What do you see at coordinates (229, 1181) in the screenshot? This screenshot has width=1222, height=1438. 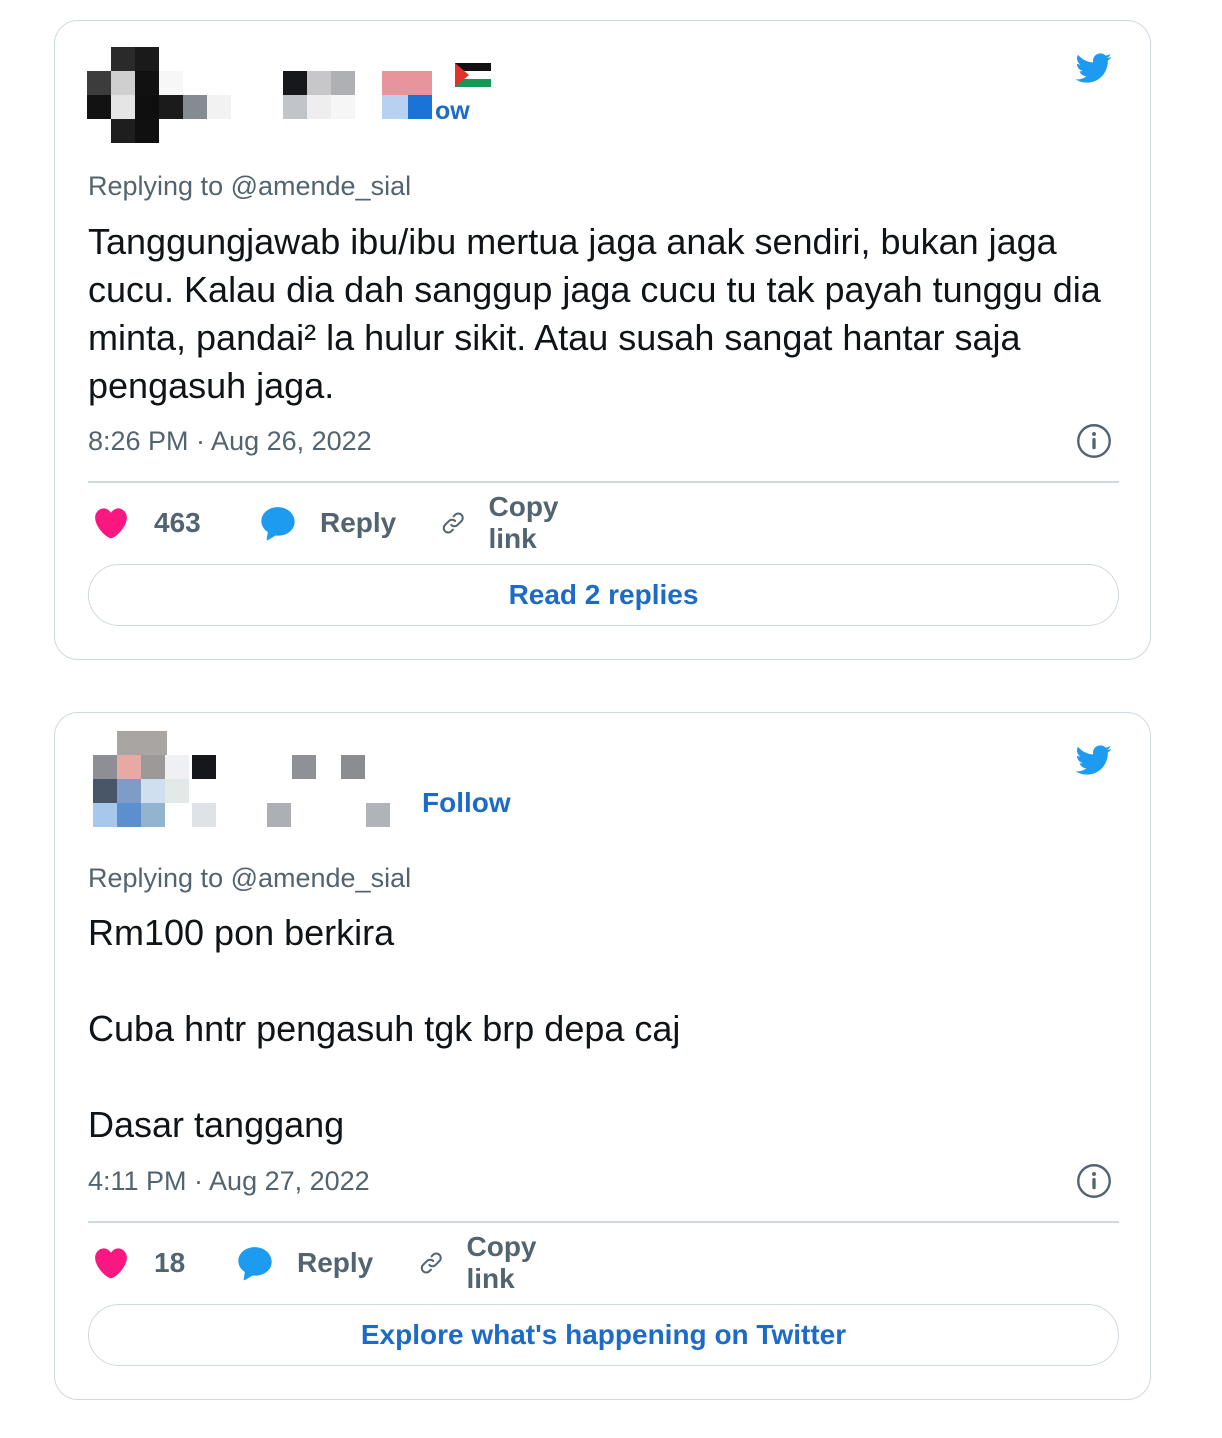 I see `tweet-timestamp: 4:11 PM · Aug 27, 2022` at bounding box center [229, 1181].